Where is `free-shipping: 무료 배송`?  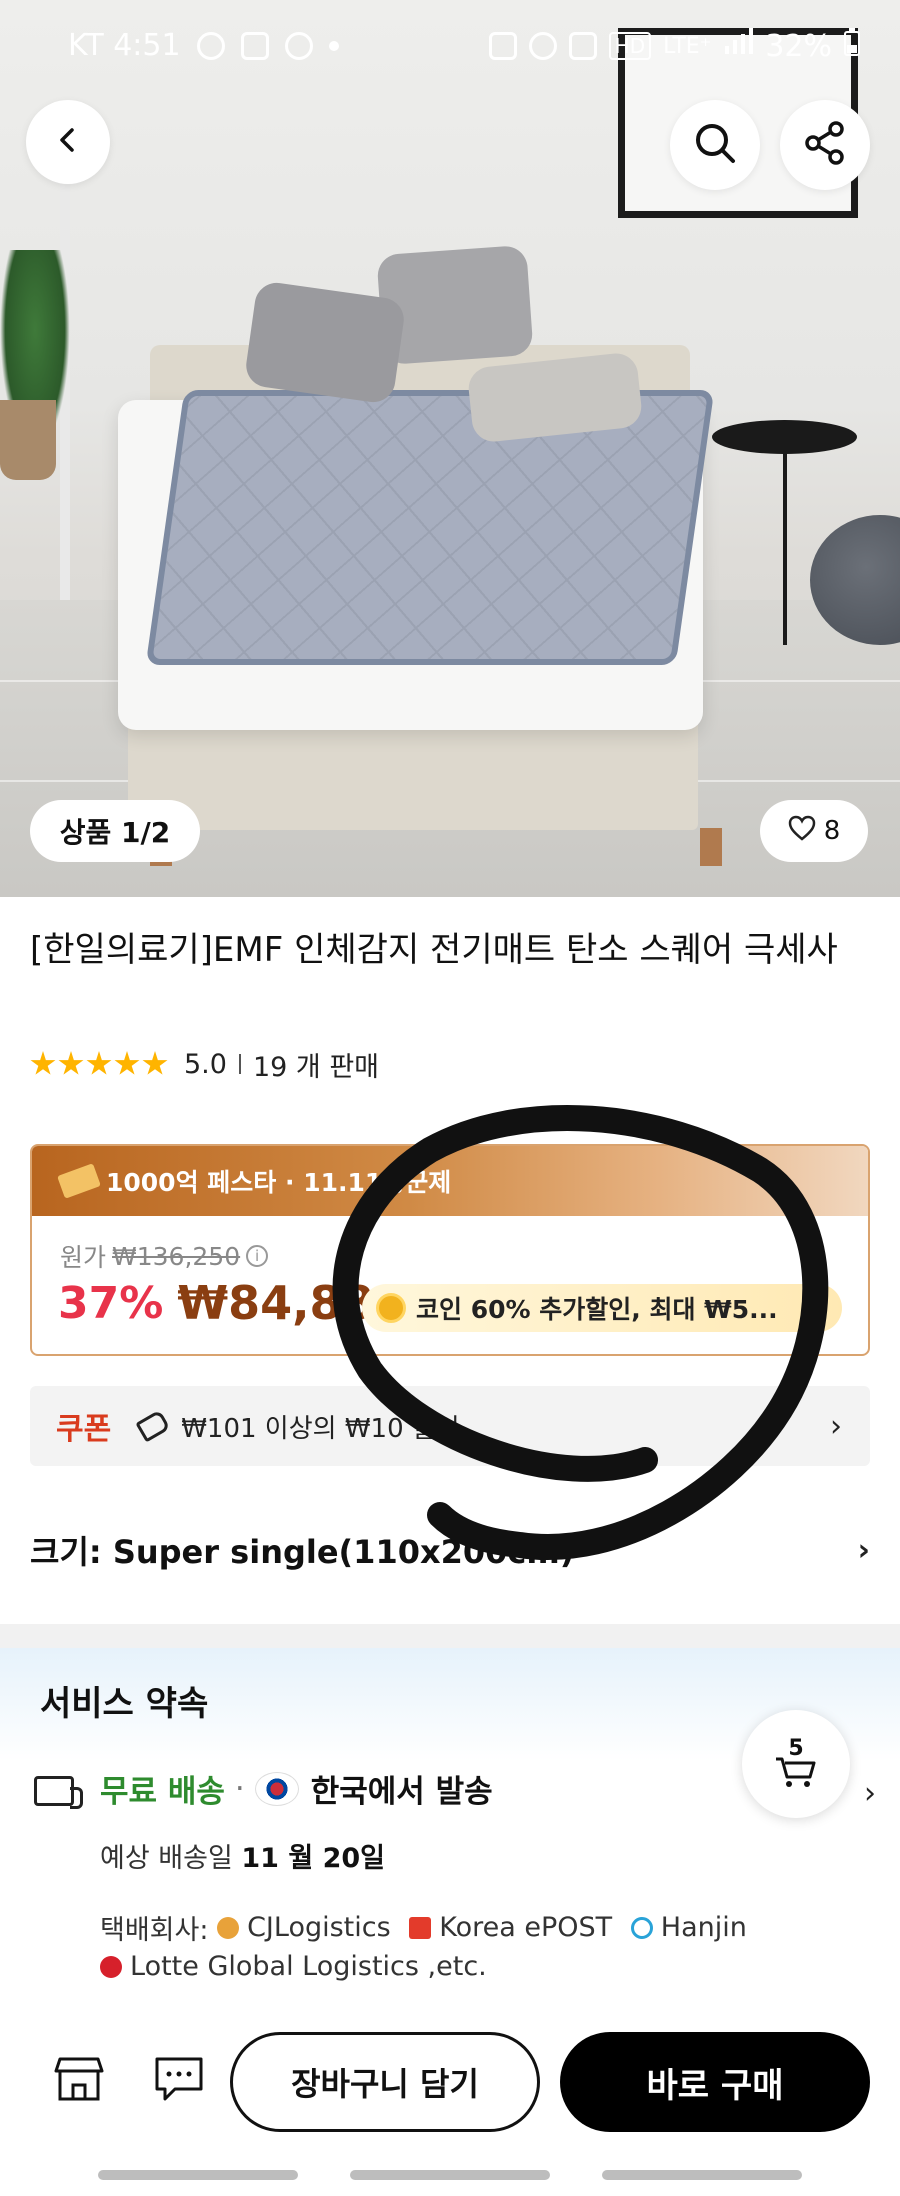
free-shipping: 무료 배송 is located at coordinates (162, 1792).